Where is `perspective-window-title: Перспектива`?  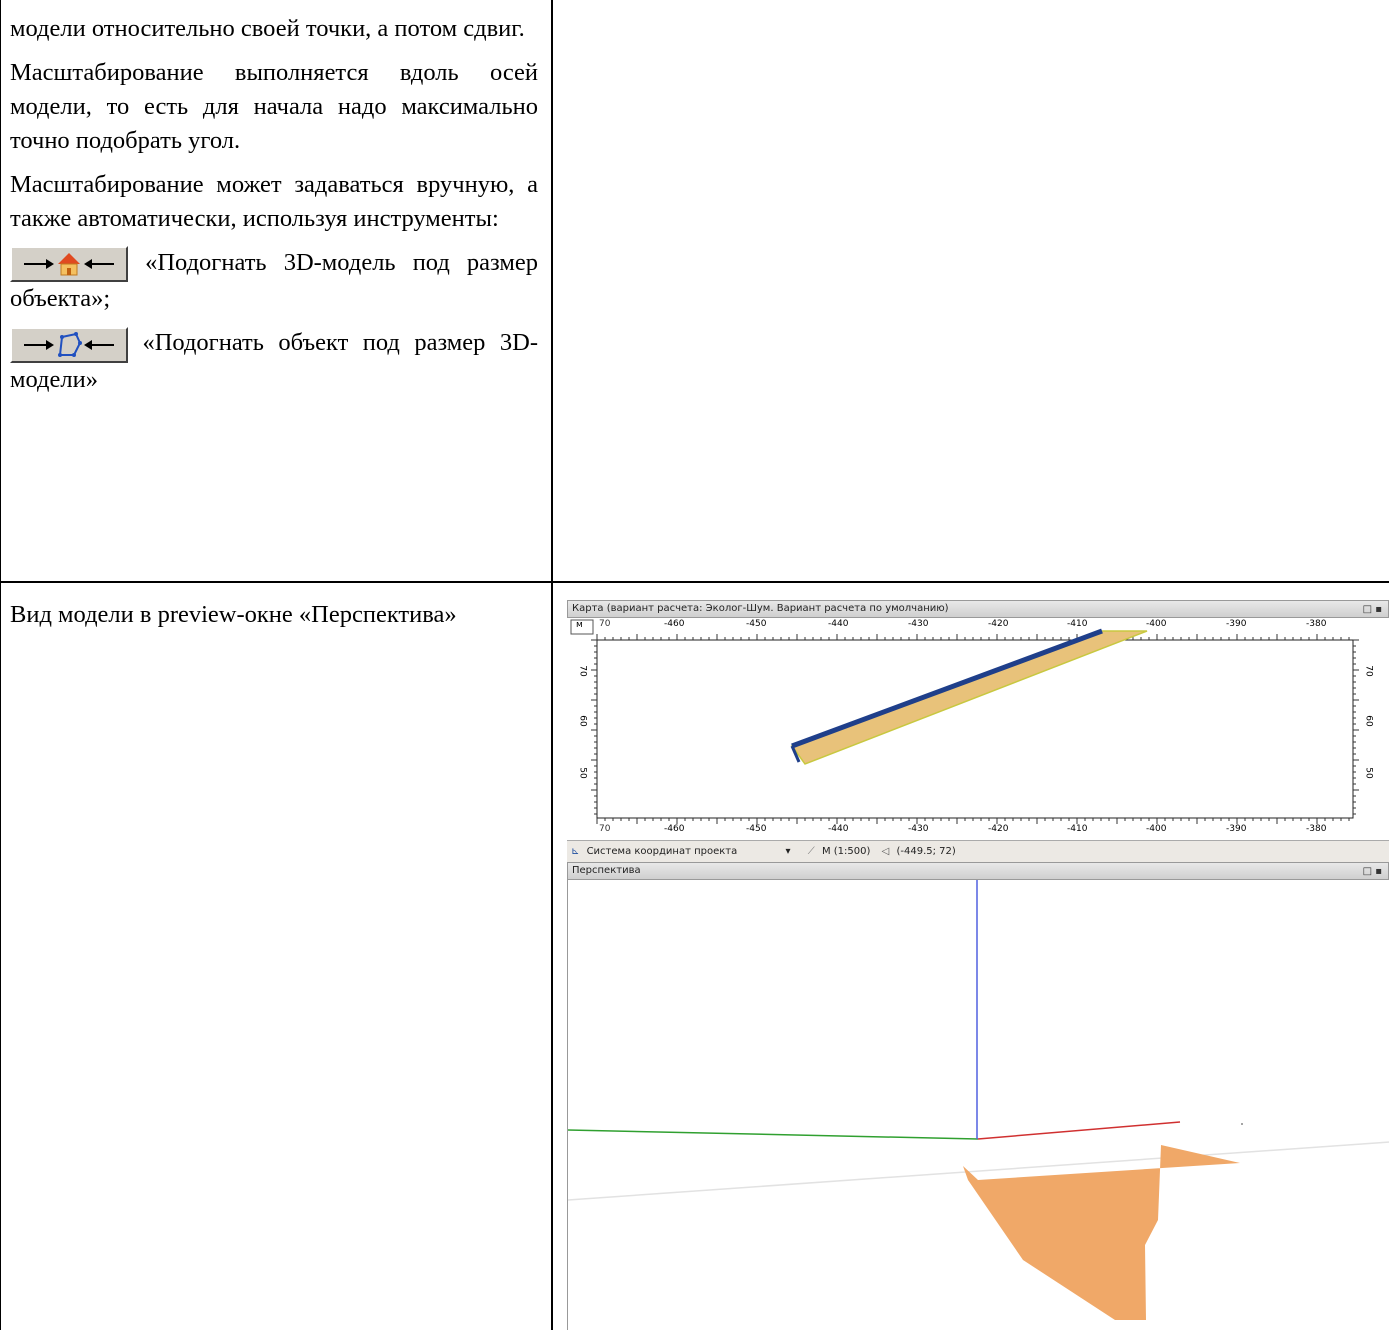 perspective-window-title: Перспектива is located at coordinates (606, 870).